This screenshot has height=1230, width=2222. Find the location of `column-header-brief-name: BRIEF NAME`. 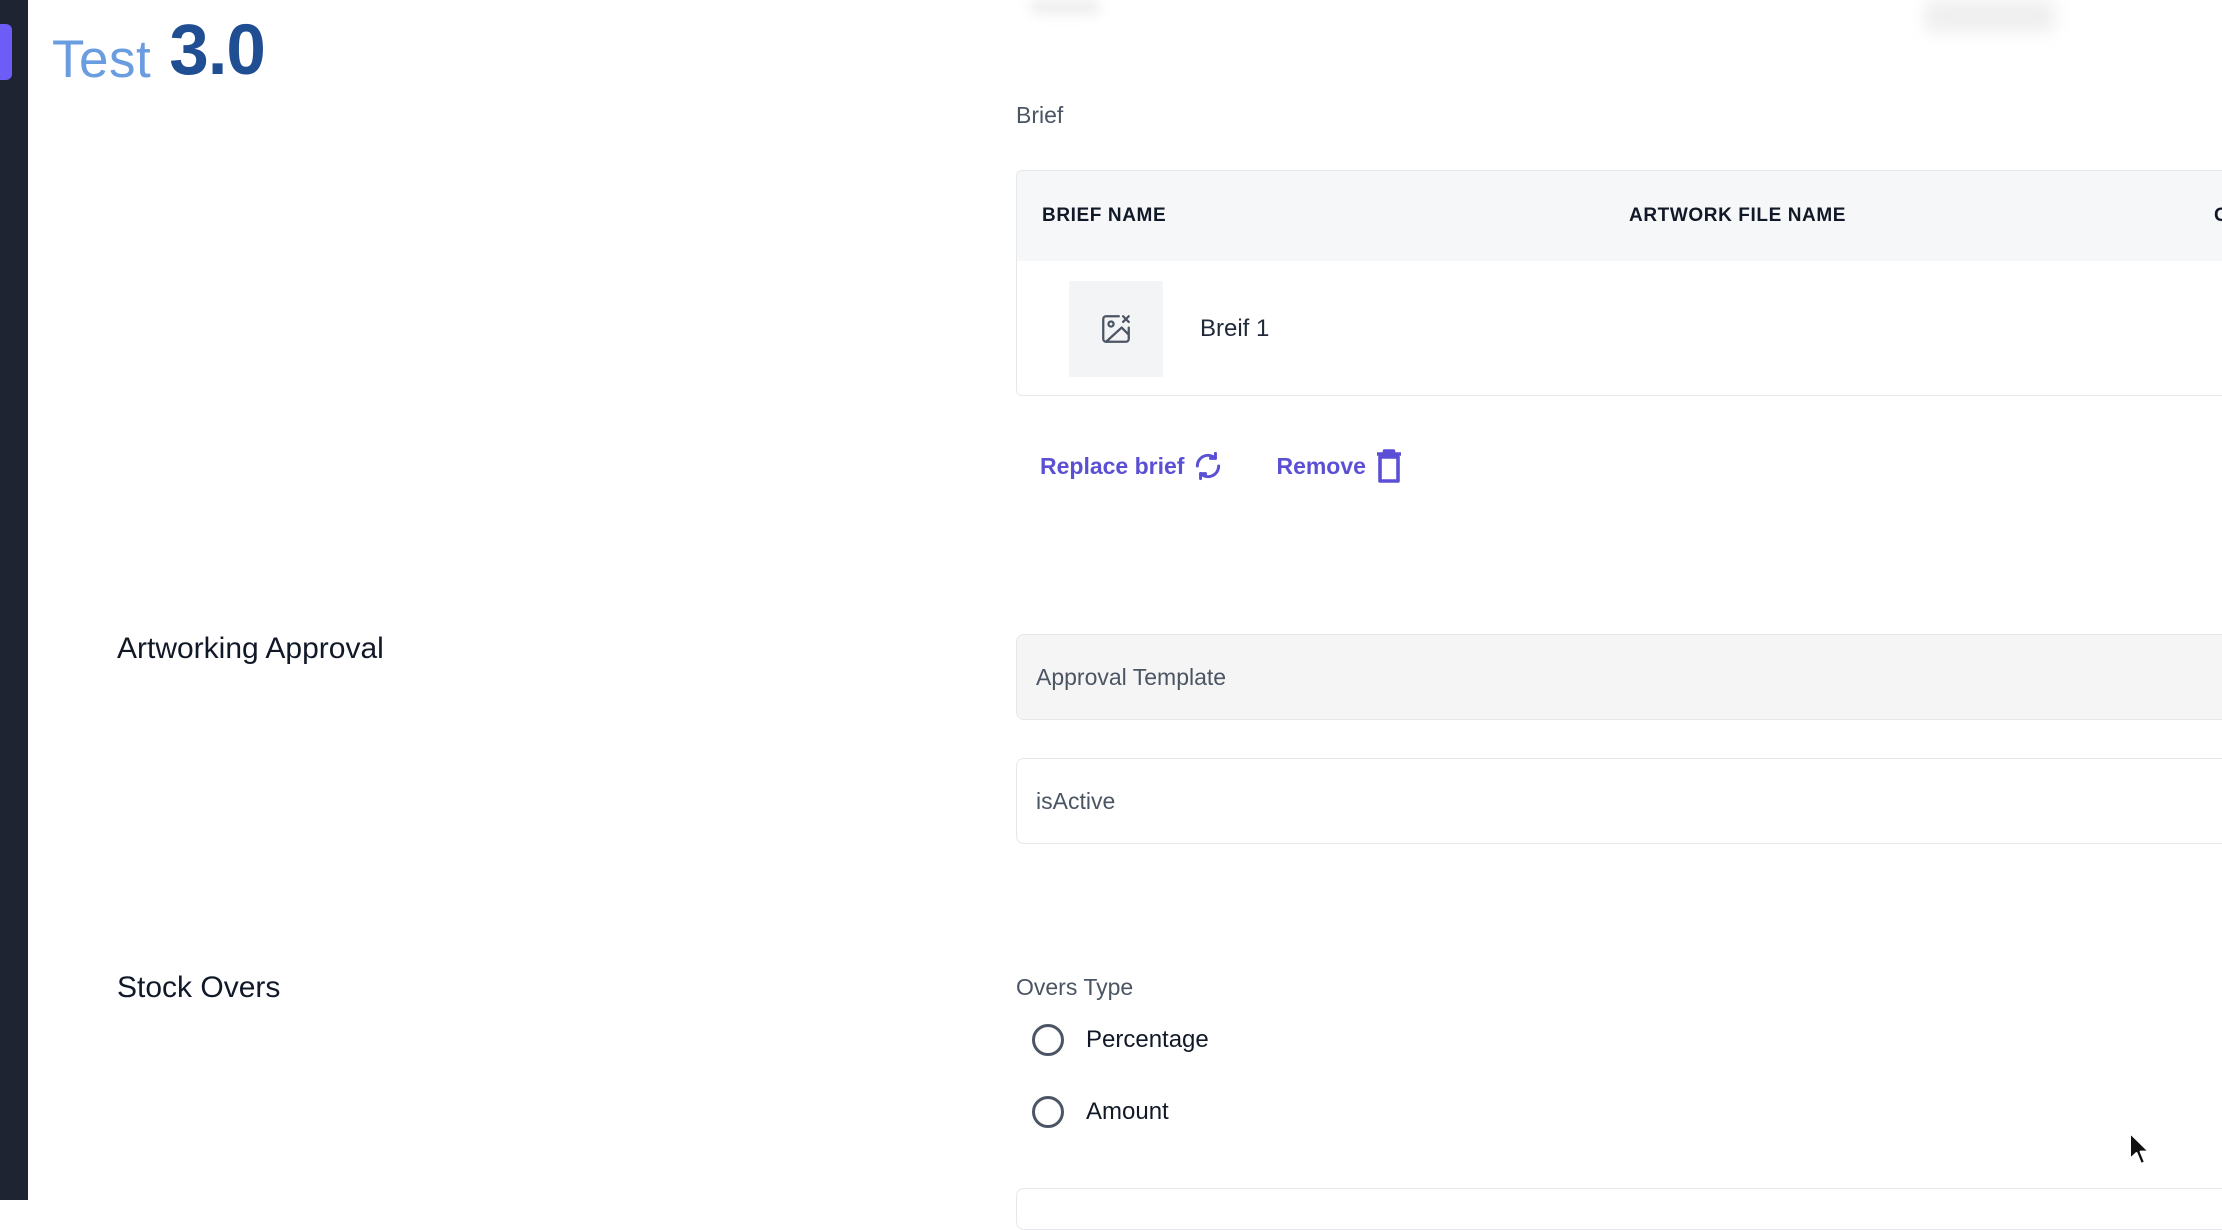

column-header-brief-name: BRIEF NAME is located at coordinates (1104, 215).